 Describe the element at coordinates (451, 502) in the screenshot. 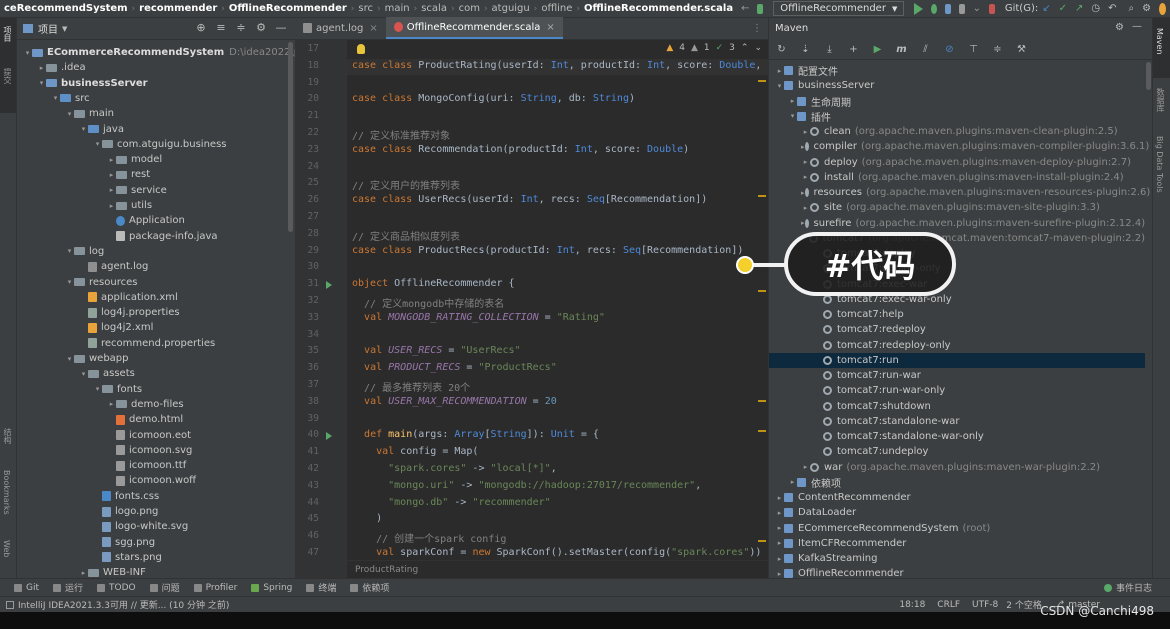

I see `code-line: "mongo.db" -> "recommender"` at that location.